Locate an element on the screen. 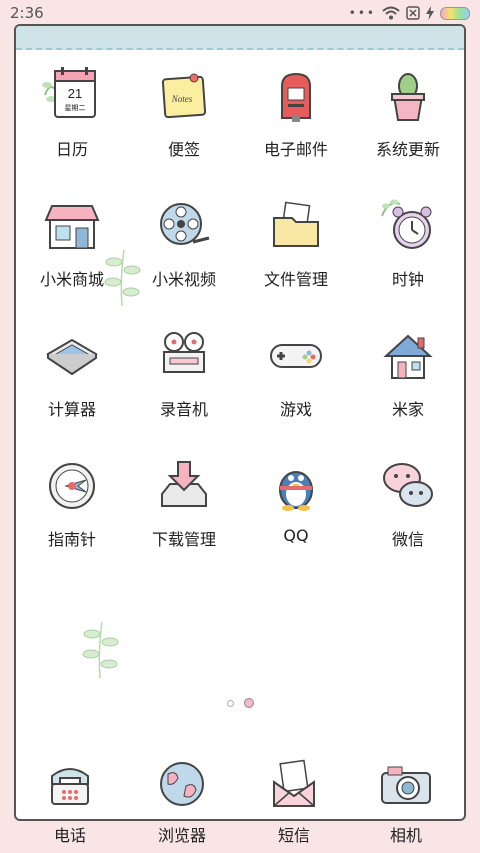 The width and height of the screenshot is (480, 853). app-qq: QQ is located at coordinates (296, 499).